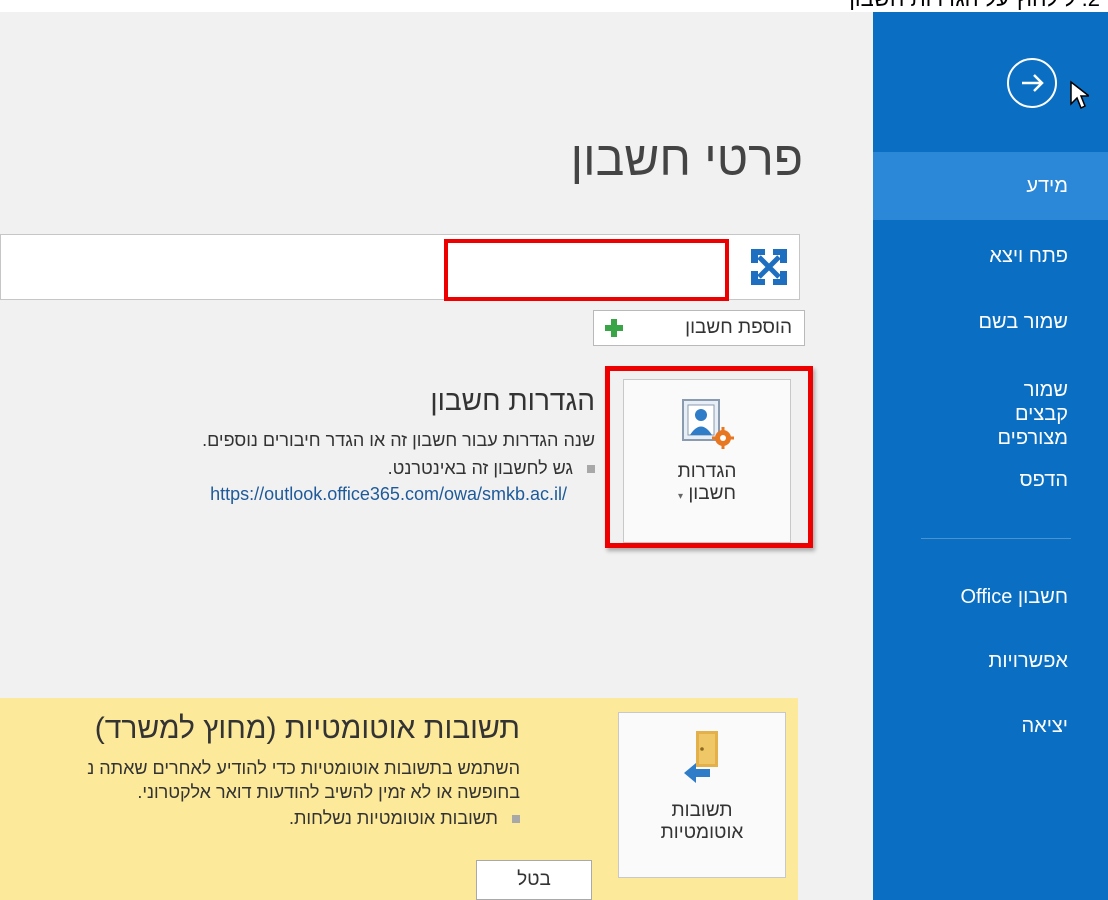  Describe the element at coordinates (586, 270) in the screenshot. I see `account-highlight-box` at that location.